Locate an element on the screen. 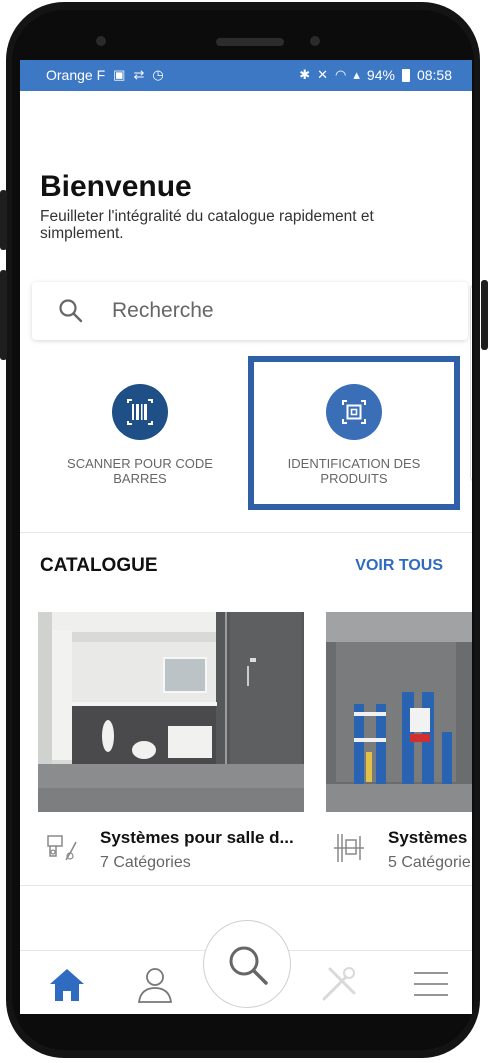 The image size is (488, 1063). alarm-icon: ◷ is located at coordinates (158, 74).